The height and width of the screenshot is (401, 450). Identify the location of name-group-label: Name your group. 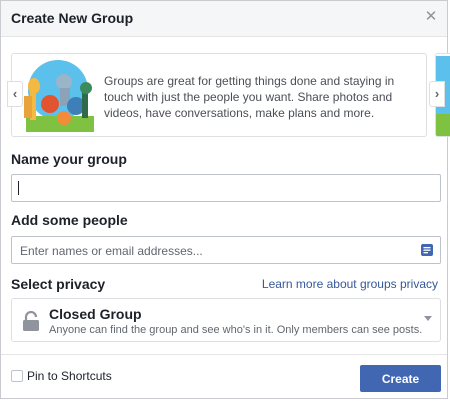
(69, 159).